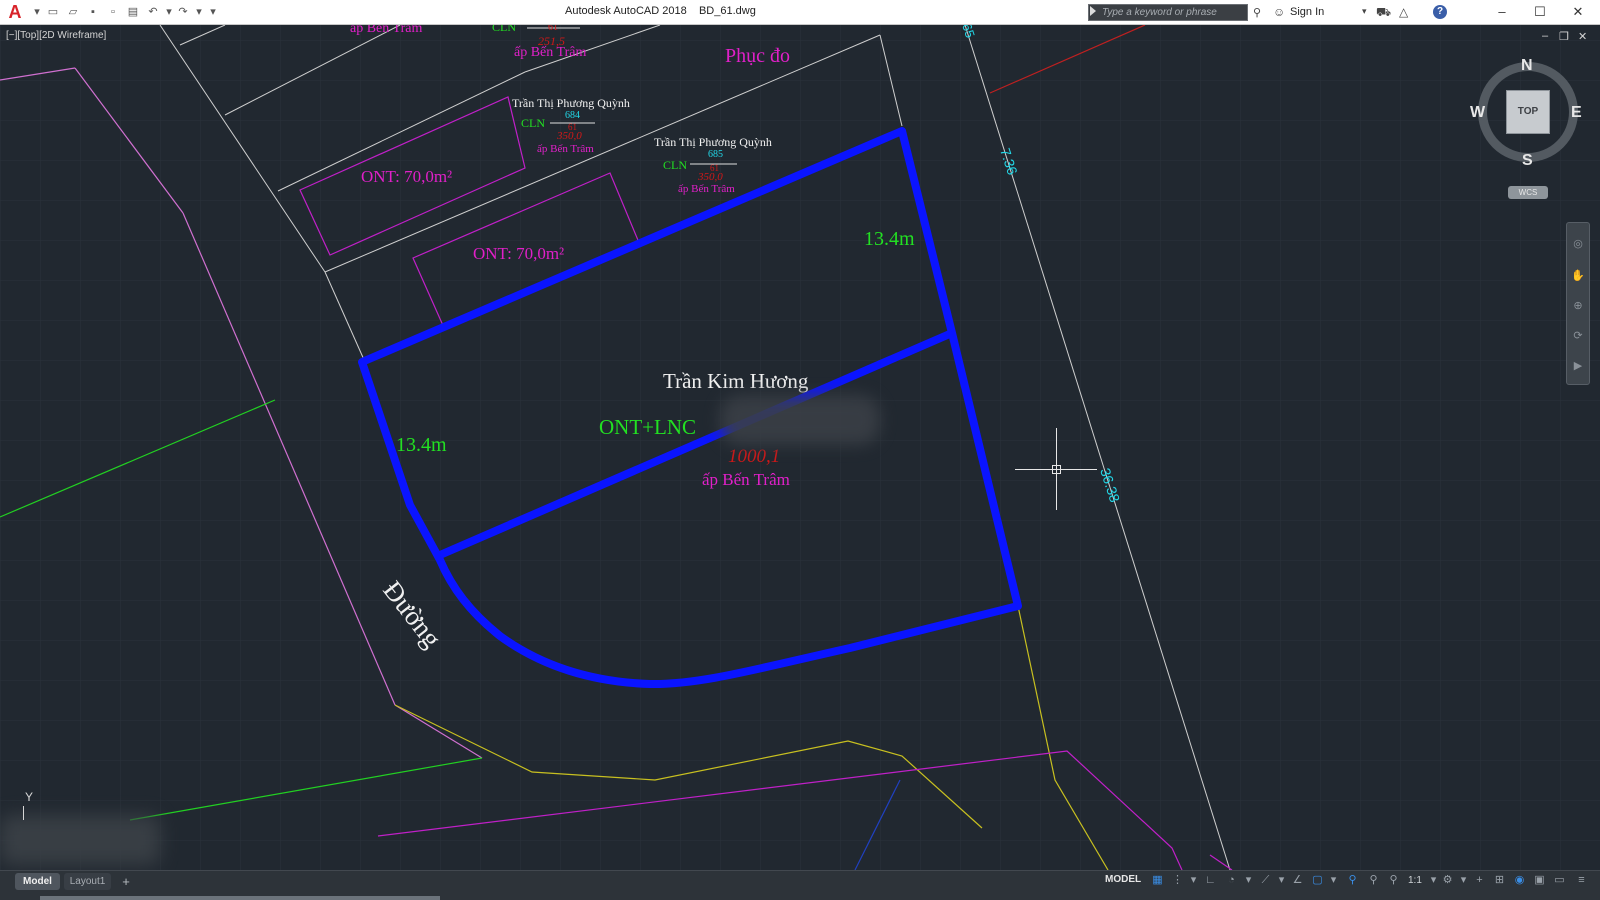 The image size is (1600, 900). I want to click on workspace-gear-icon: ⚙, so click(1447, 880).